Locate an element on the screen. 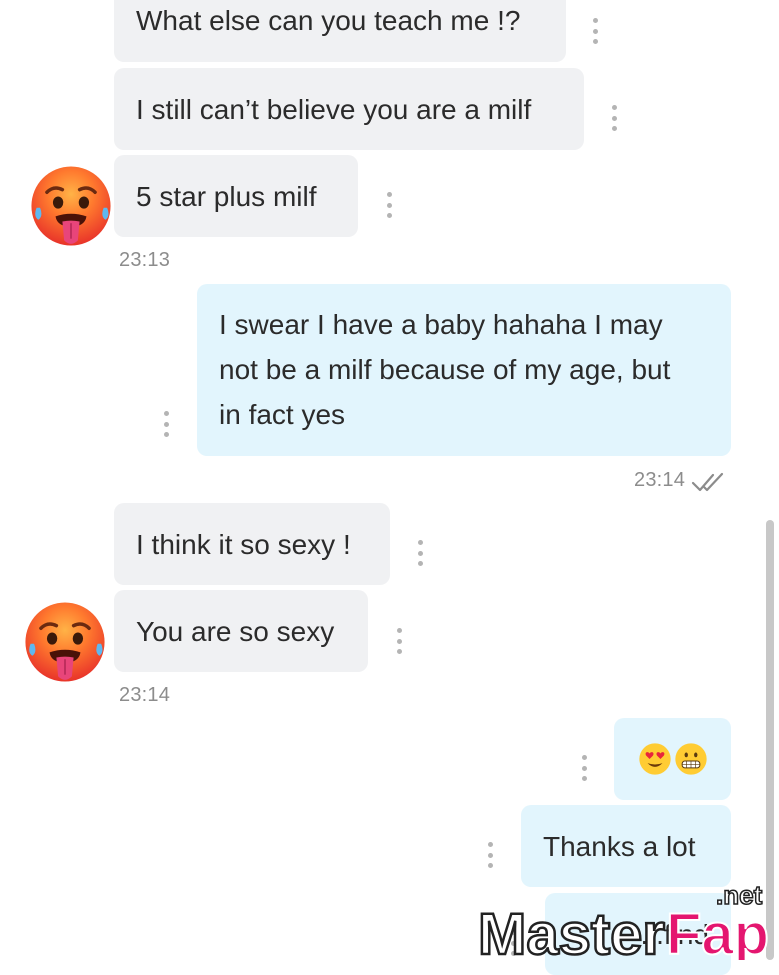  message-text: What else can you teach me !? is located at coordinates (328, 20).